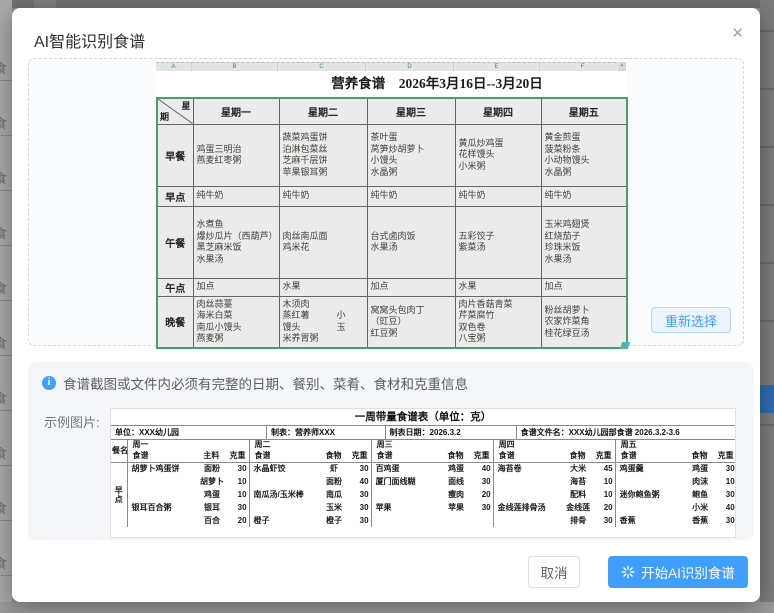  Describe the element at coordinates (262, 445) in the screenshot. I see `day-label: 周二` at that location.